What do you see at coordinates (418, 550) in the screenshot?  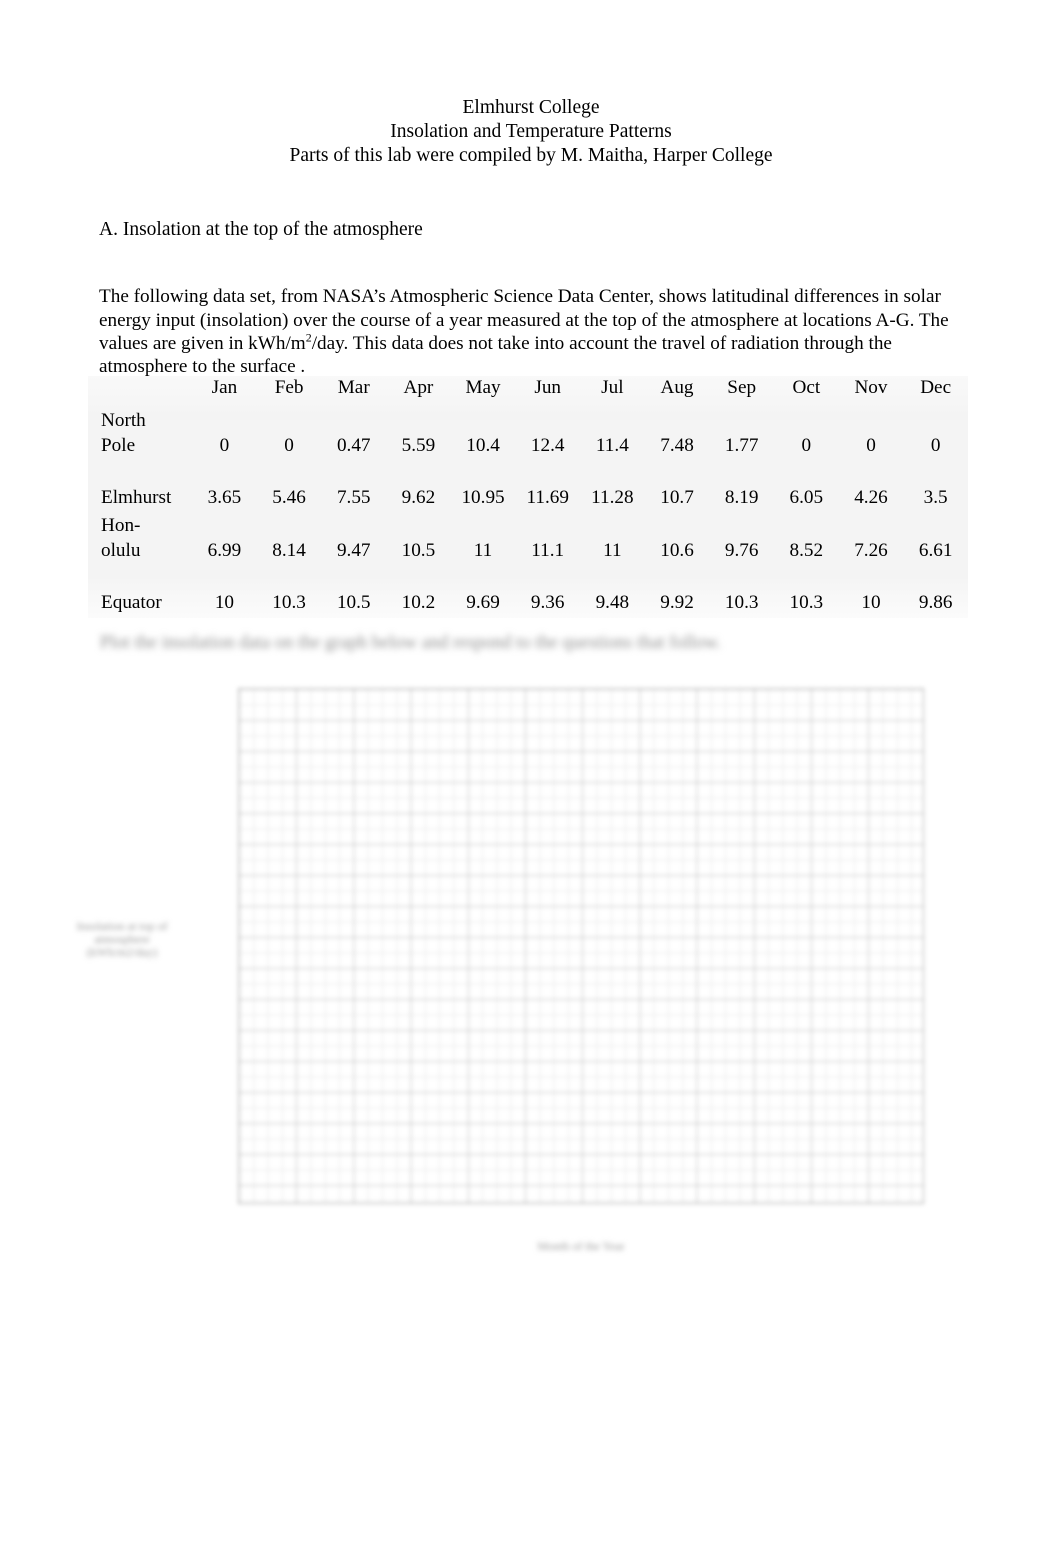 I see `cell-honolulu-apr: 10.5` at bounding box center [418, 550].